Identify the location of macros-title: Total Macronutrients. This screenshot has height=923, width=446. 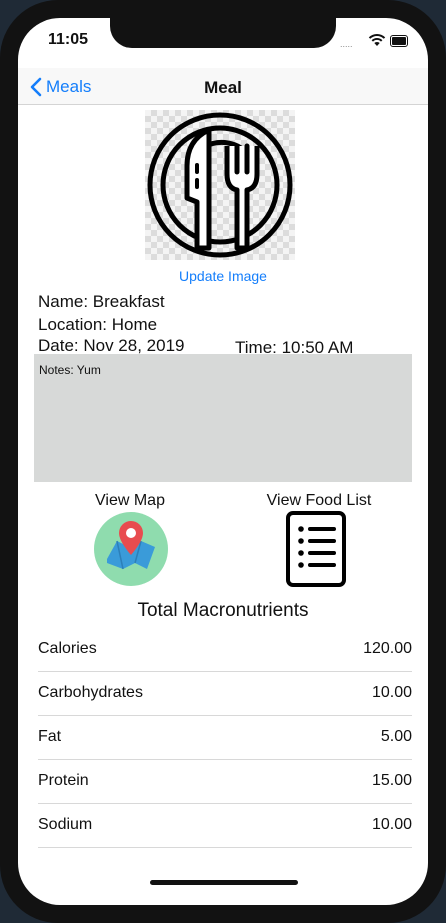
(223, 610).